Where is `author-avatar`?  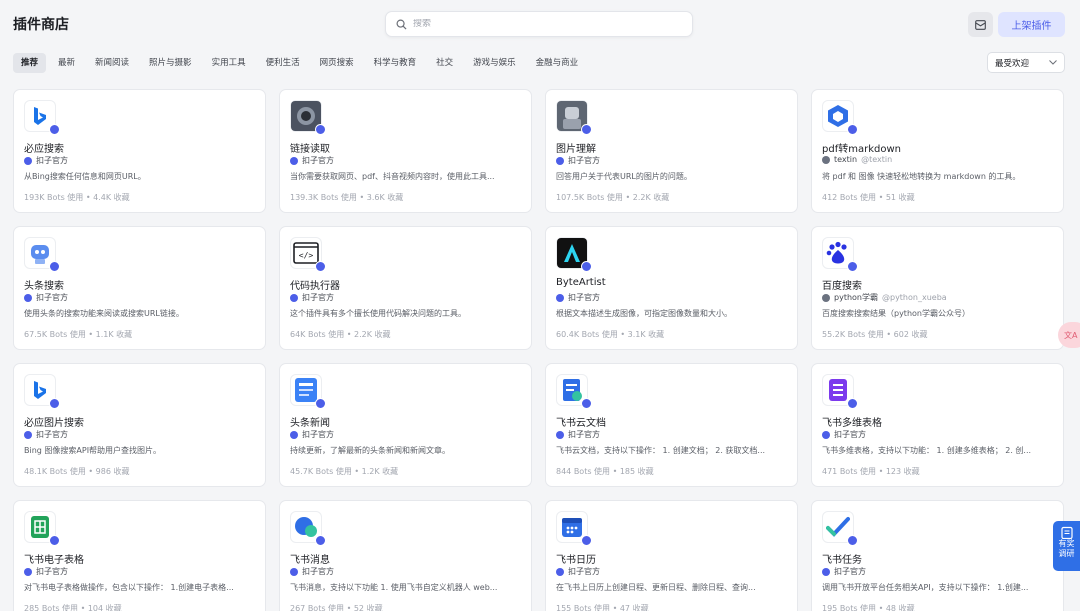
author-avatar is located at coordinates (826, 159).